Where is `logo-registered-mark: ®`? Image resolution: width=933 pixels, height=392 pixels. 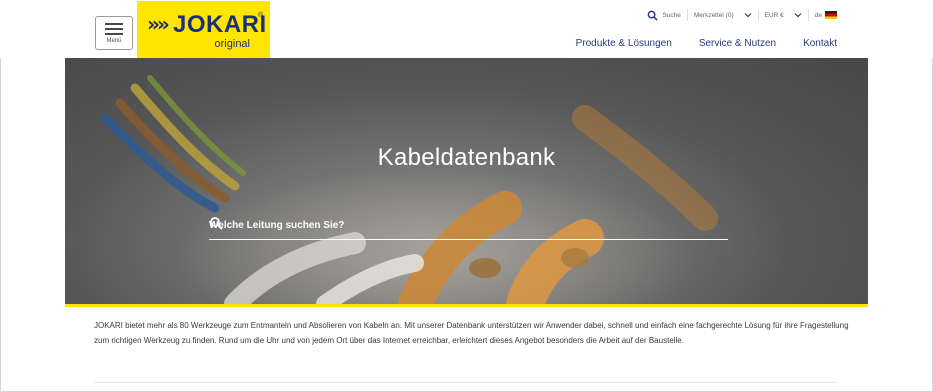 logo-registered-mark: ® is located at coordinates (261, 15).